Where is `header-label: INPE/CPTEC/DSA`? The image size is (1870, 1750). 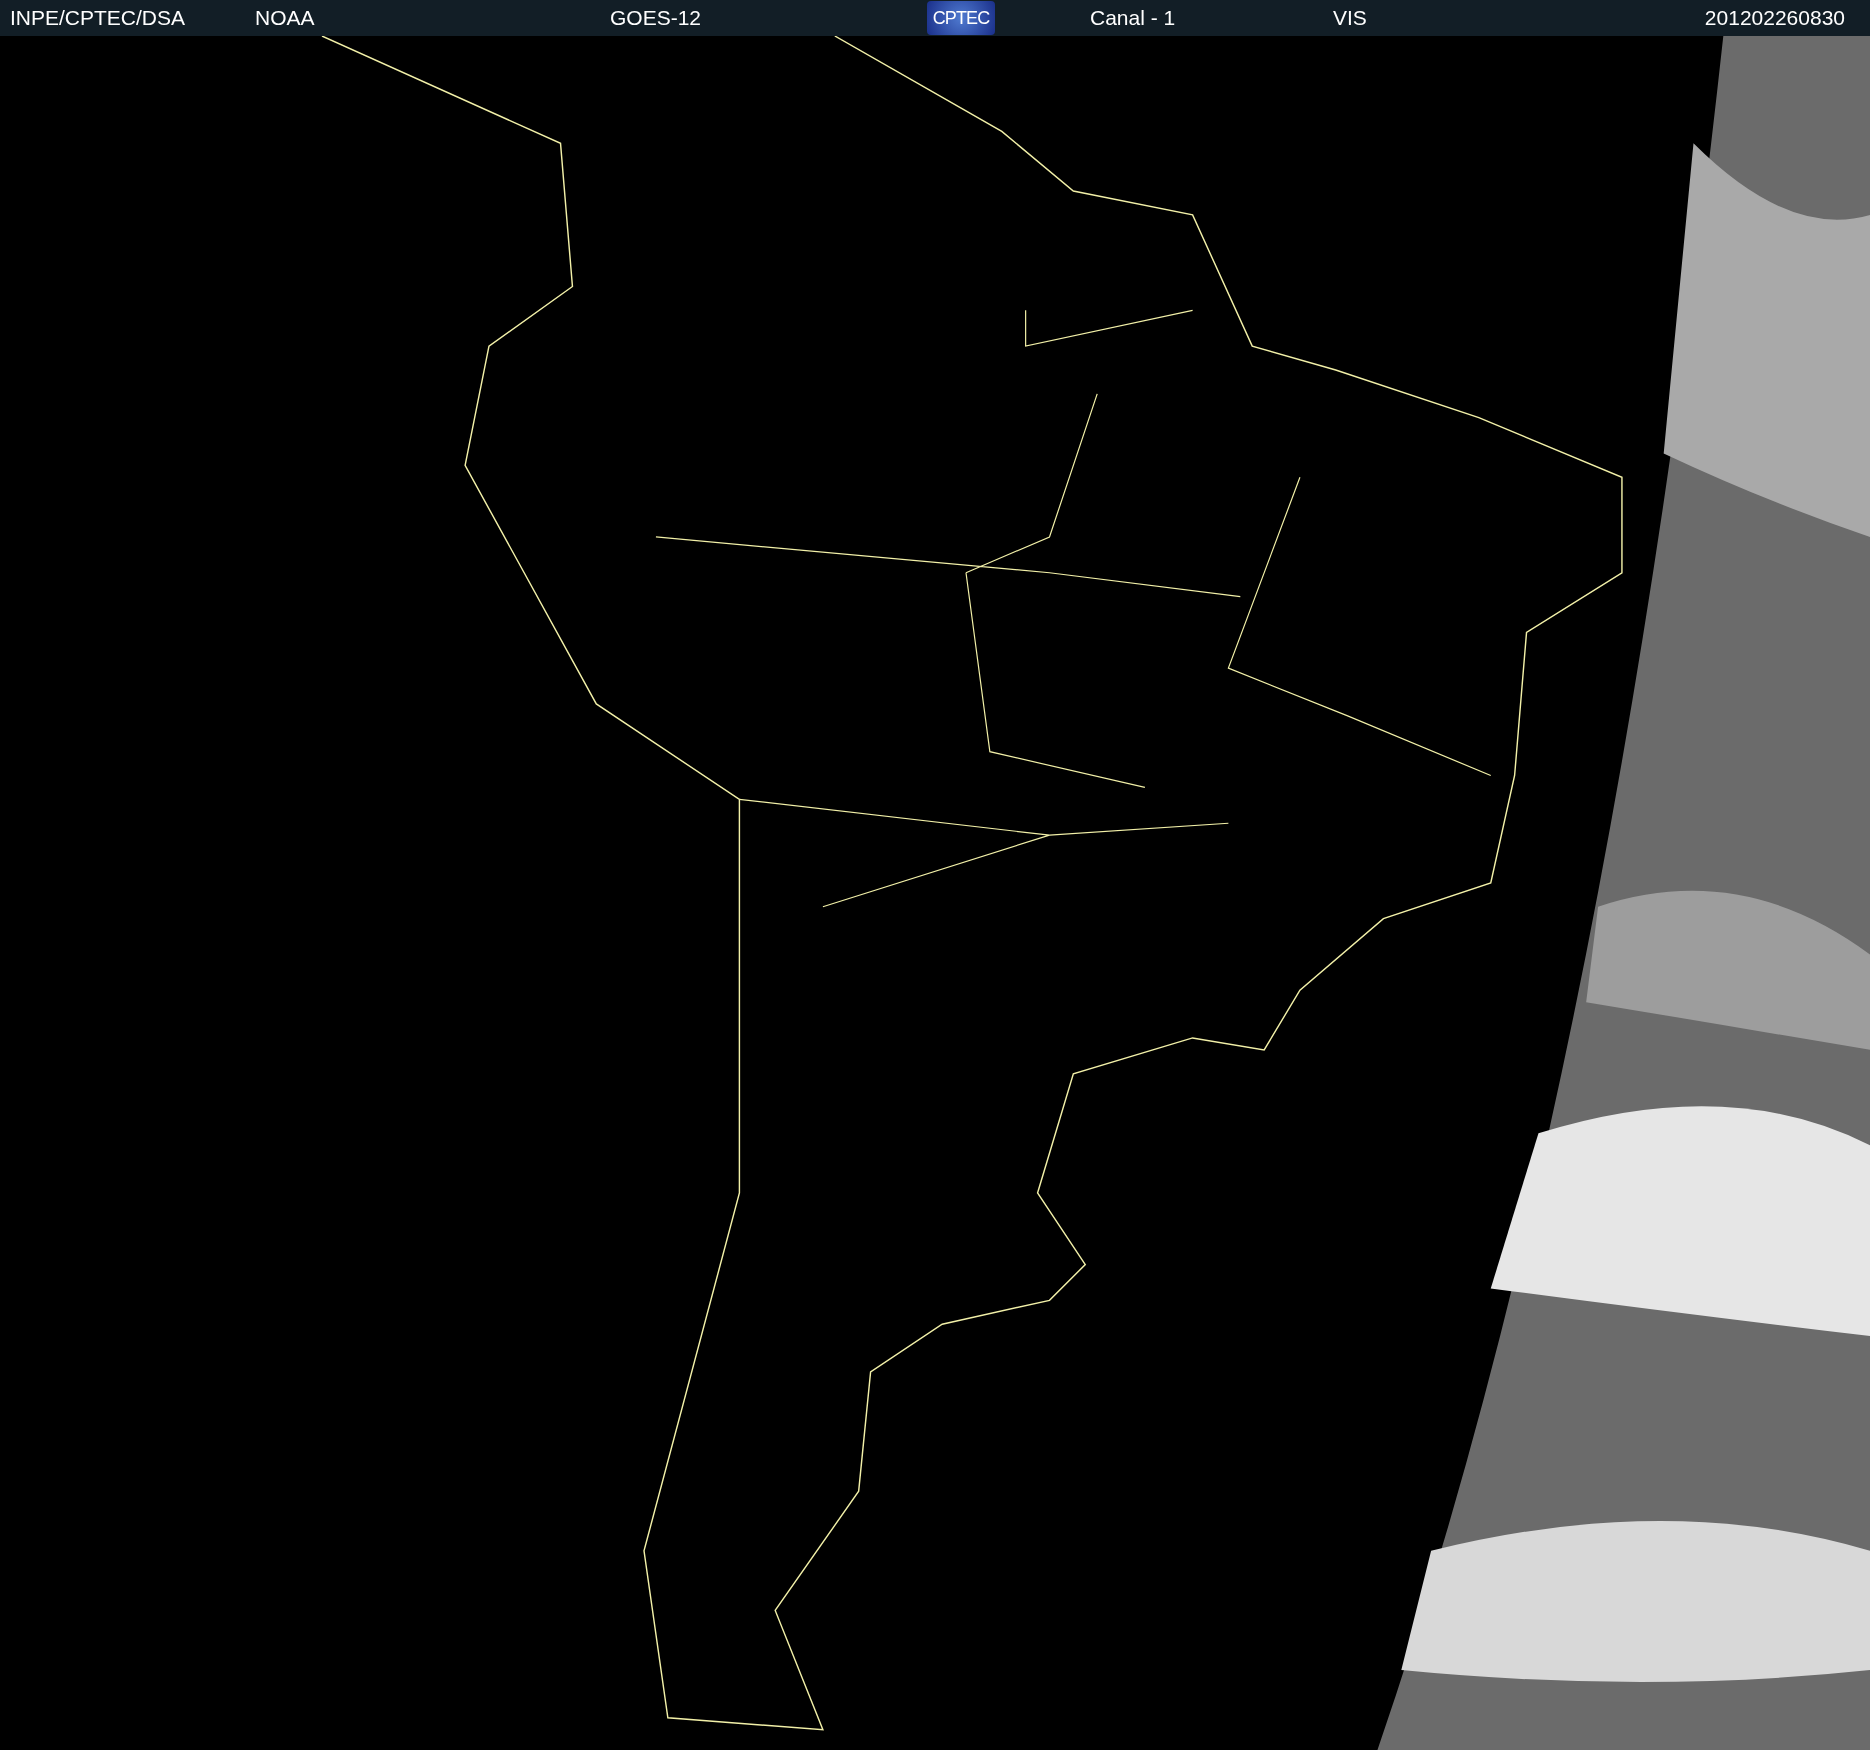
header-label: INPE/CPTEC/DSA is located at coordinates (98, 18).